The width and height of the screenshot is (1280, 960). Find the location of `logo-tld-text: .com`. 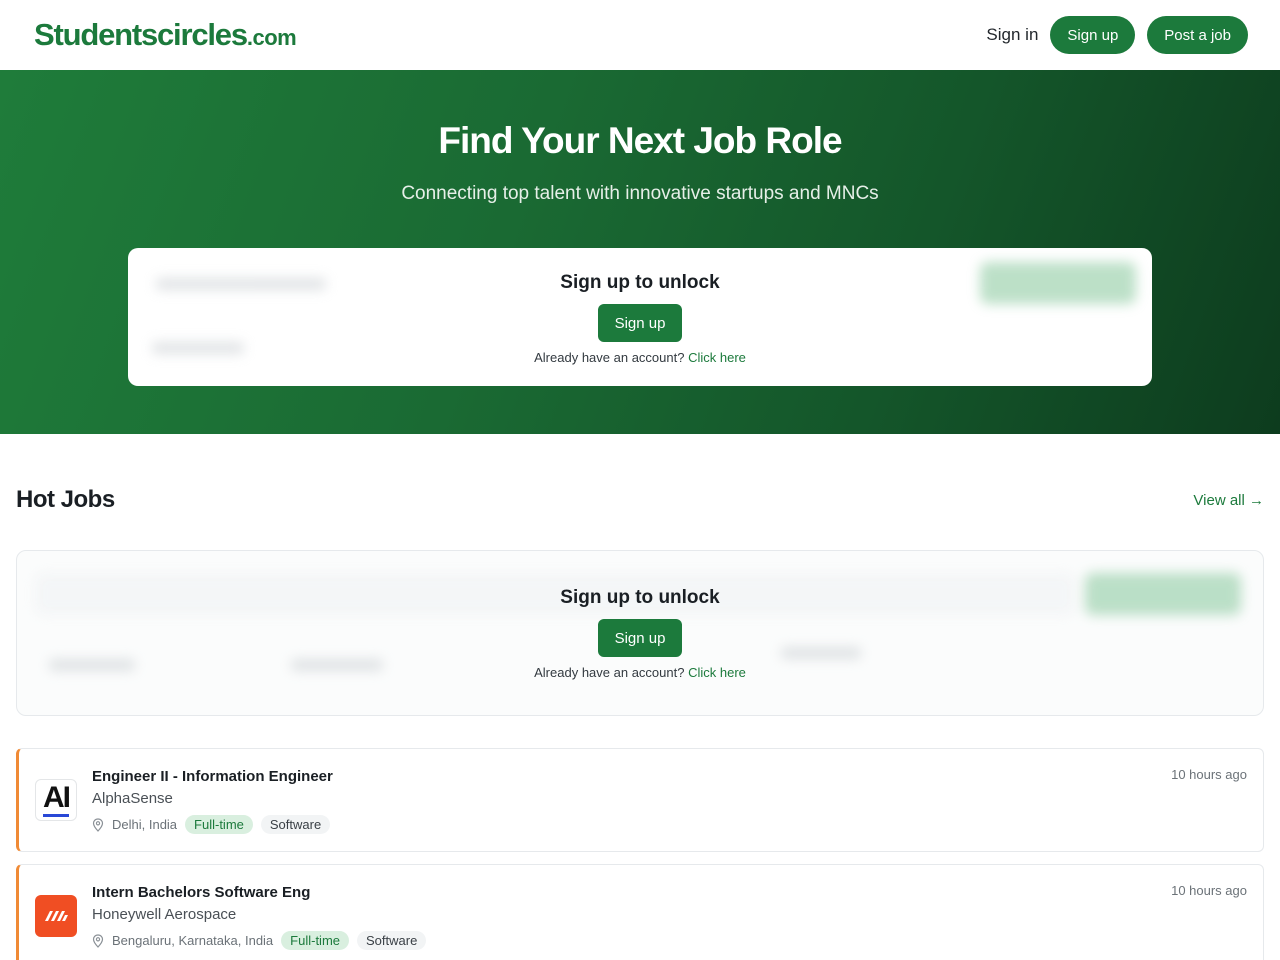

logo-tld-text: .com is located at coordinates (271, 37).